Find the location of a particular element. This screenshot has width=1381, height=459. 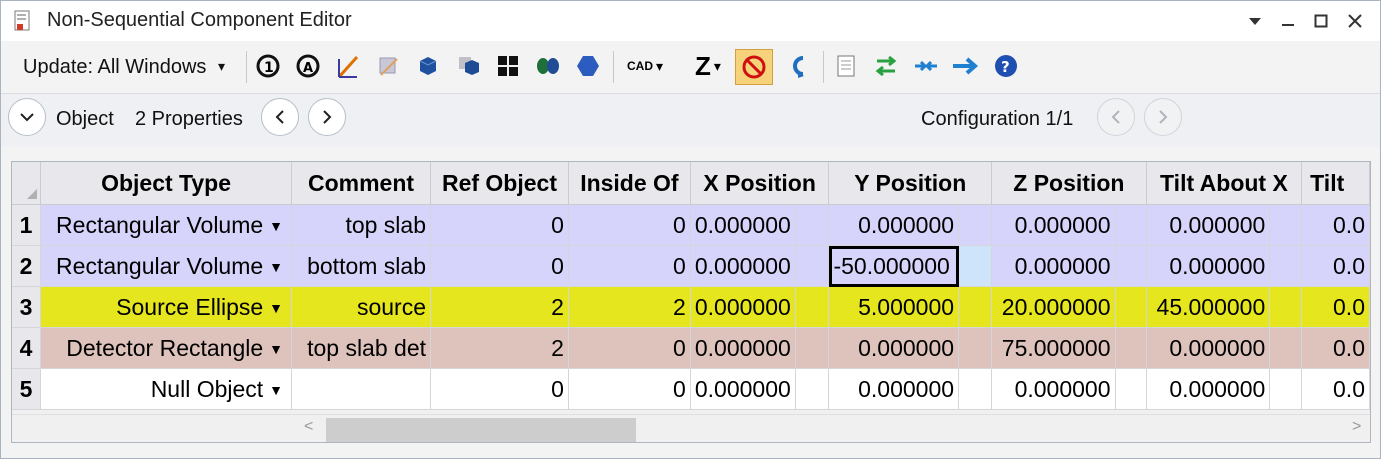

scrollbar-thumb is located at coordinates (481, 430).